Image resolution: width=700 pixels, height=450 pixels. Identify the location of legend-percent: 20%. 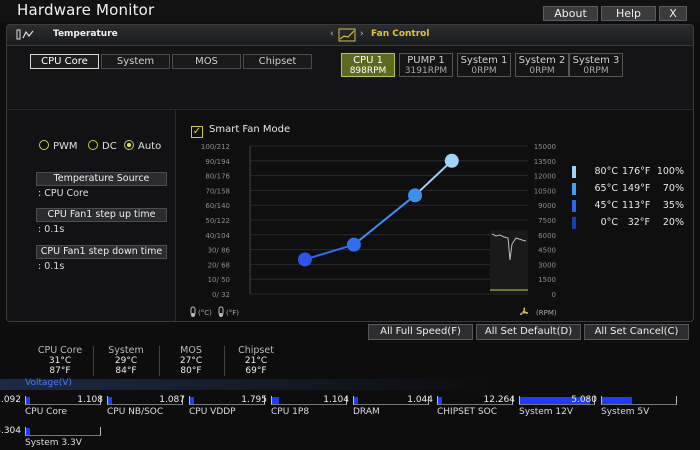
(673, 222).